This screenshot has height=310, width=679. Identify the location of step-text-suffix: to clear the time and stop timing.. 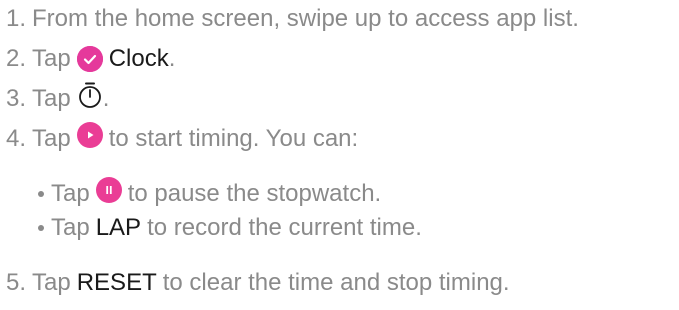
(336, 282).